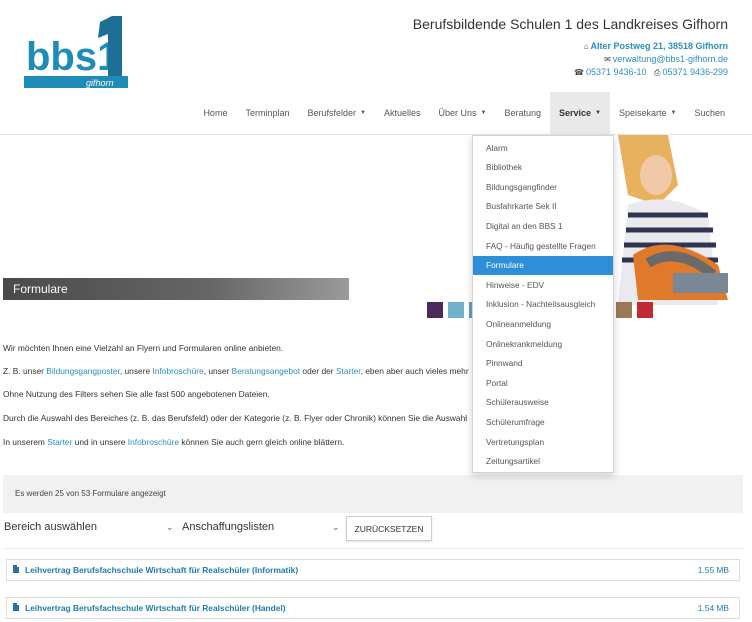 Image resolution: width=752 pixels, height=622 pixels. Describe the element at coordinates (373, 548) in the screenshot. I see `divider` at that location.